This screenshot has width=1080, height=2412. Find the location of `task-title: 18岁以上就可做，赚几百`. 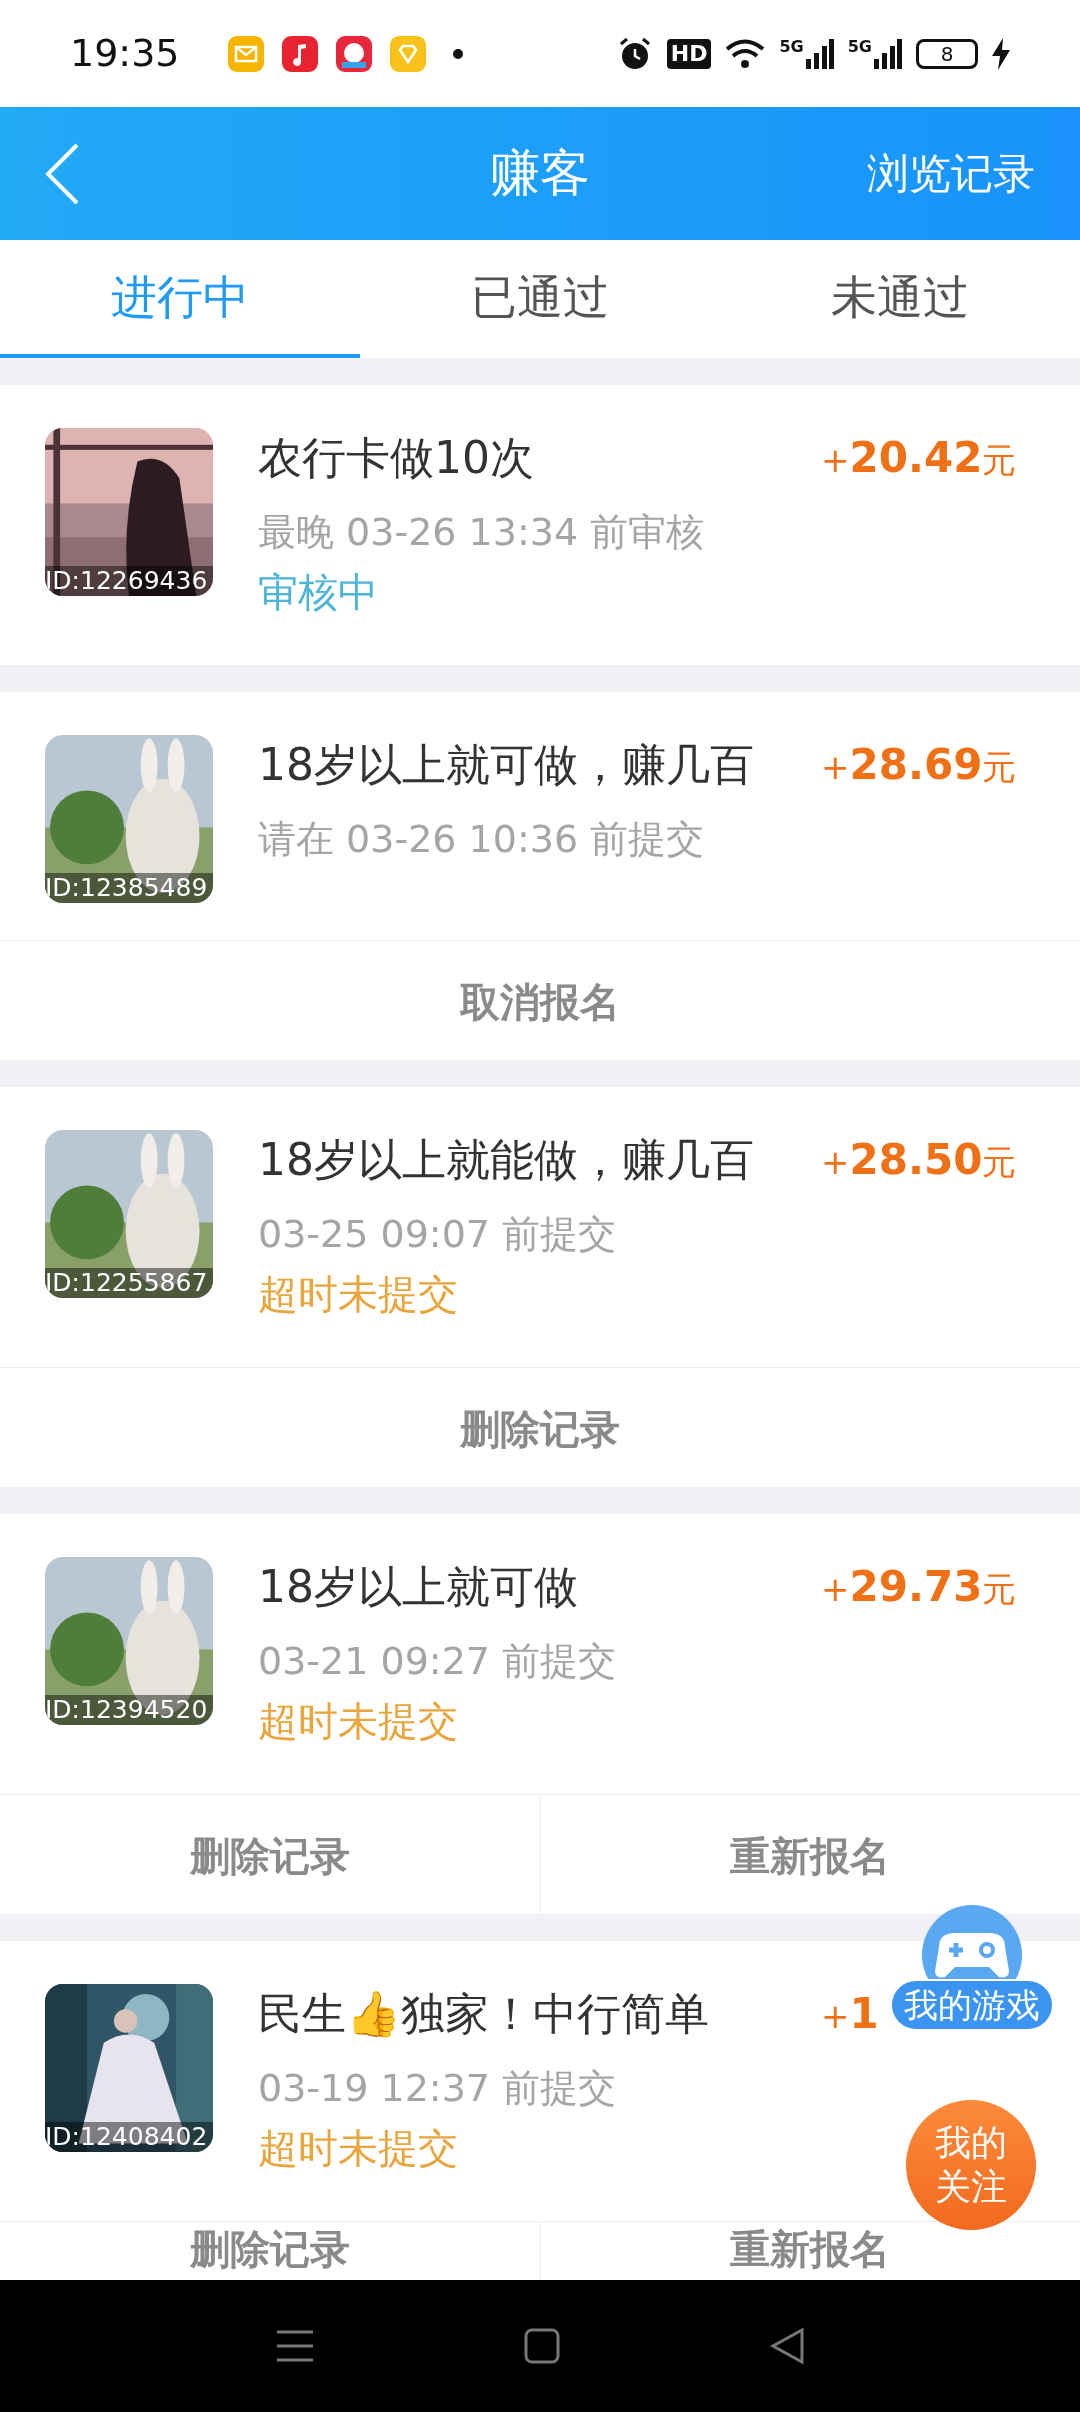

task-title: 18岁以上就可做，赚几百 is located at coordinates (506, 765).